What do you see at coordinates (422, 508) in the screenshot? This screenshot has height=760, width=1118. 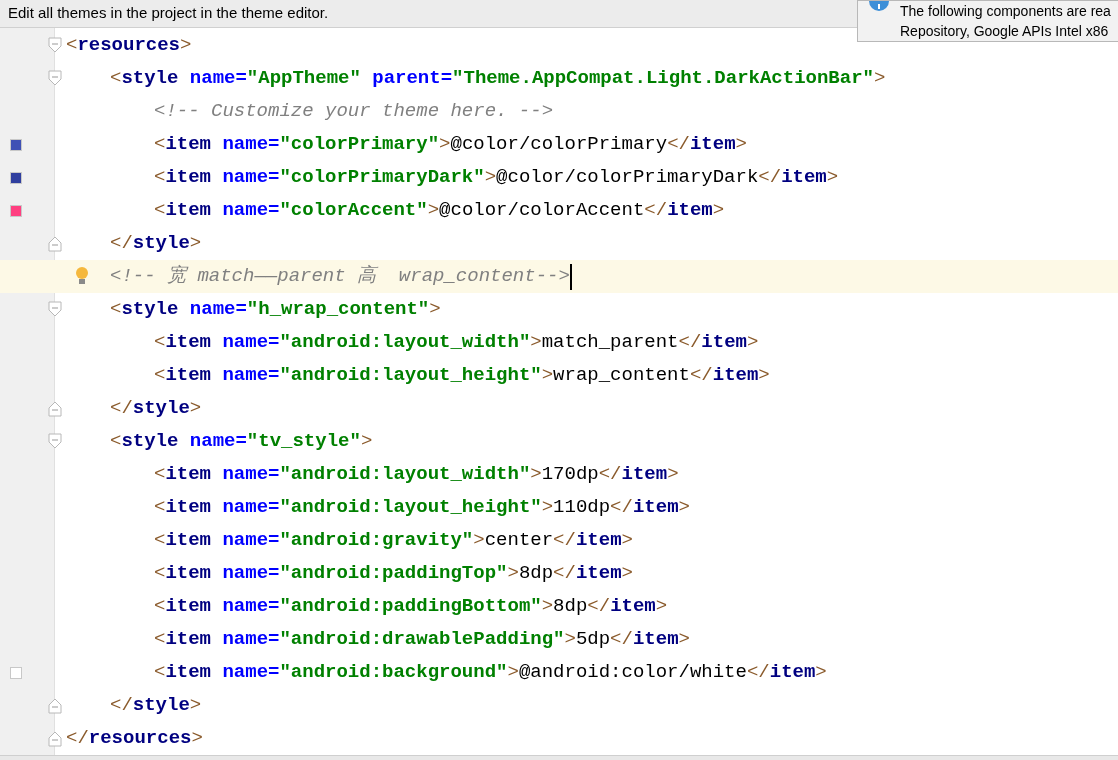 I see `code-line: <item name="android:layout_height">110dp</item>` at bounding box center [422, 508].